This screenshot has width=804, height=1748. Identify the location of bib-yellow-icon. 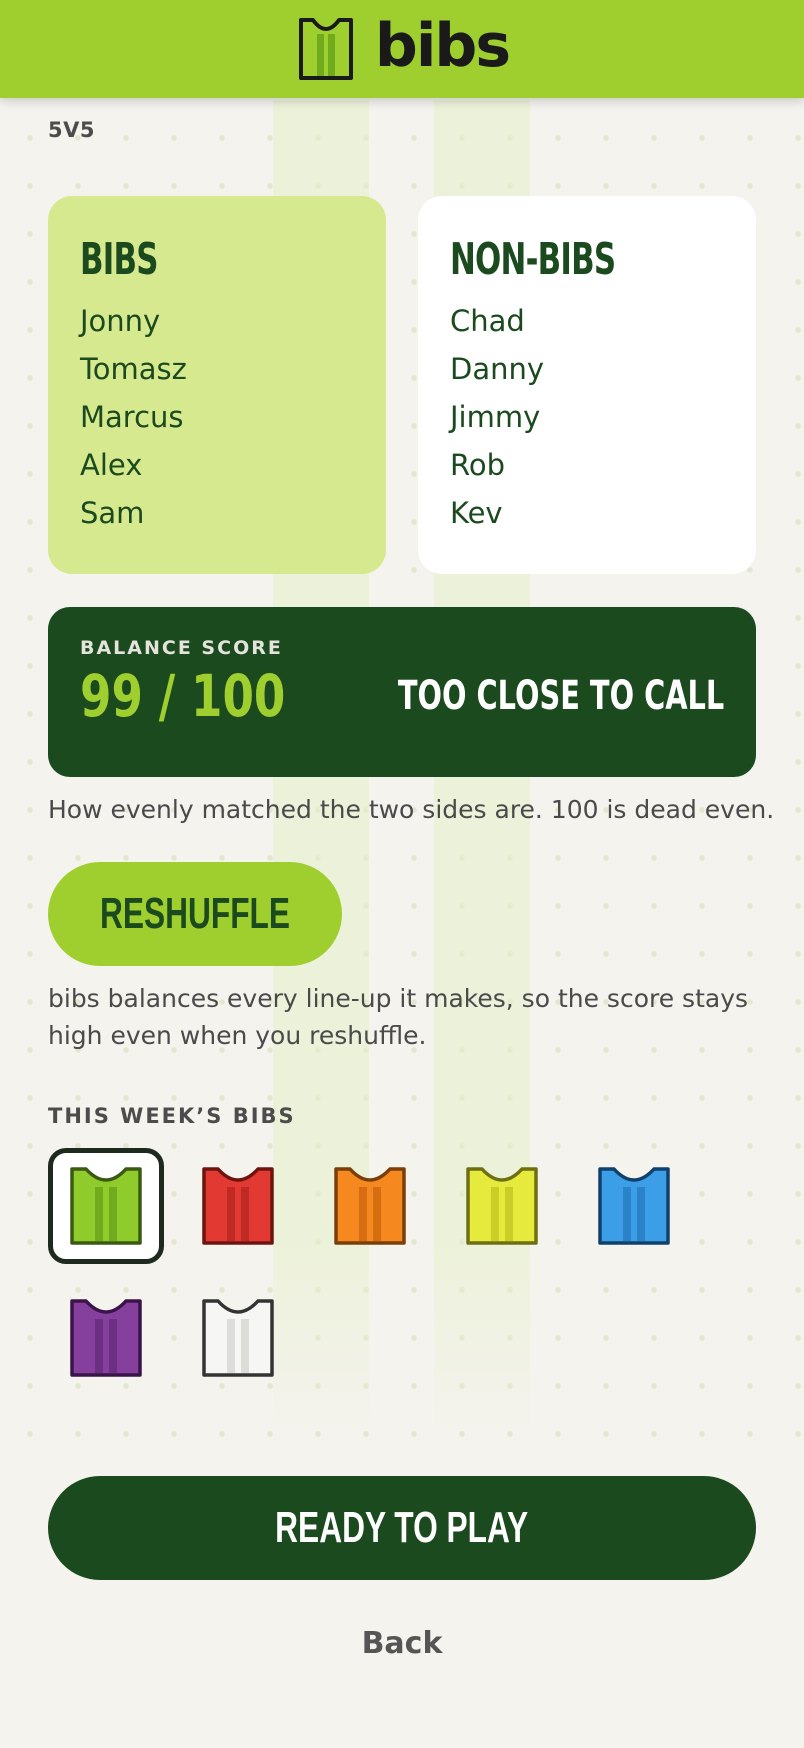
(502, 1206).